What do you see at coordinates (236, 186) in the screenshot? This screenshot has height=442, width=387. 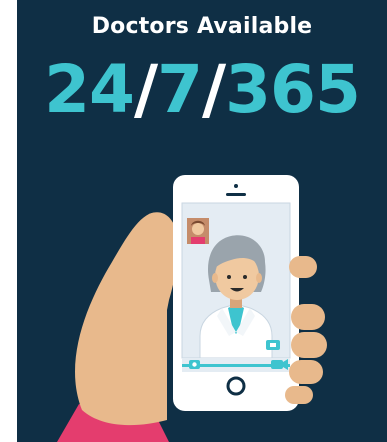 I see `front-camera` at bounding box center [236, 186].